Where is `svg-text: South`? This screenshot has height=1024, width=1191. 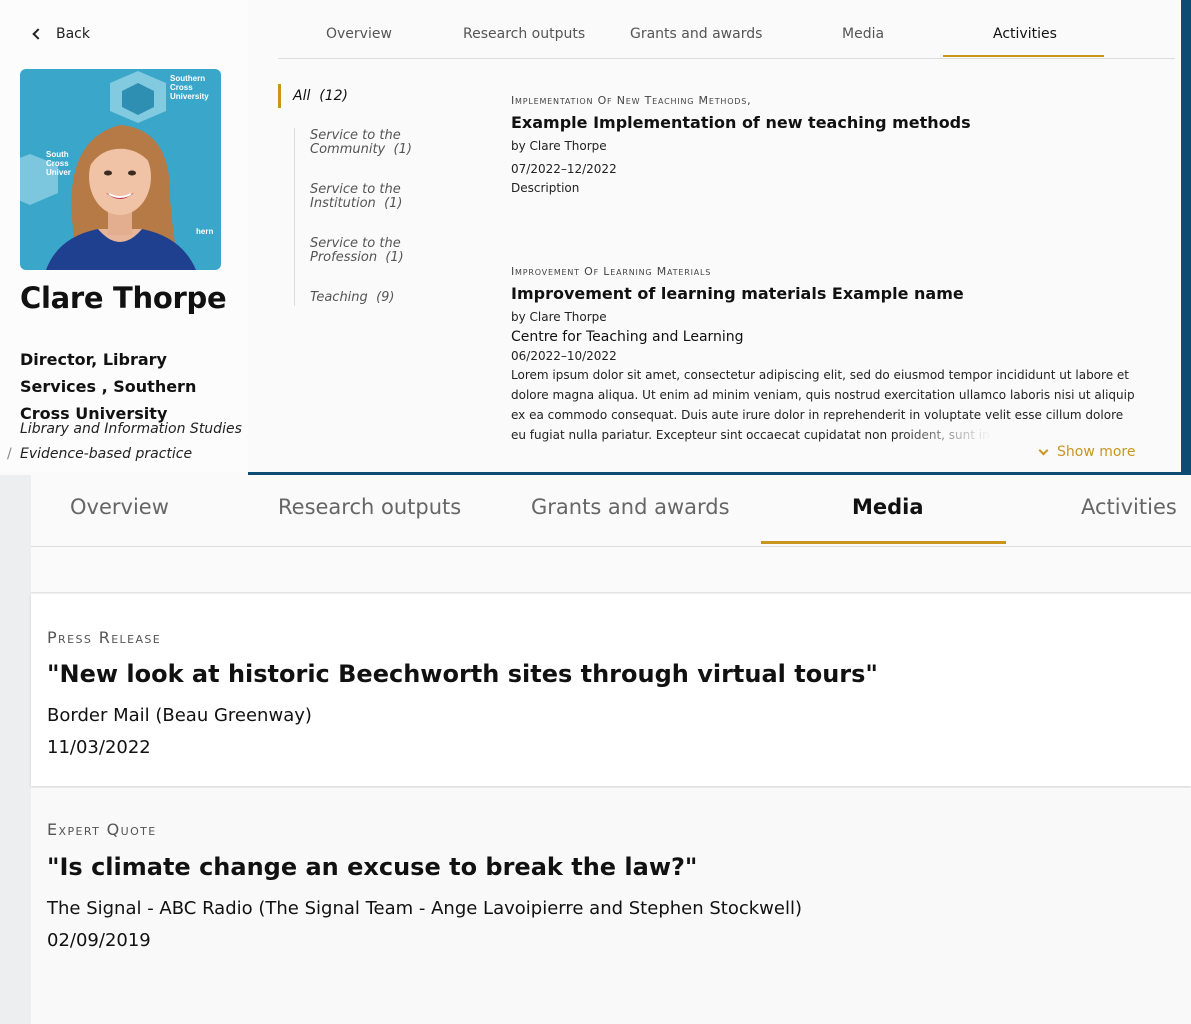 svg-text: South is located at coordinates (57, 154).